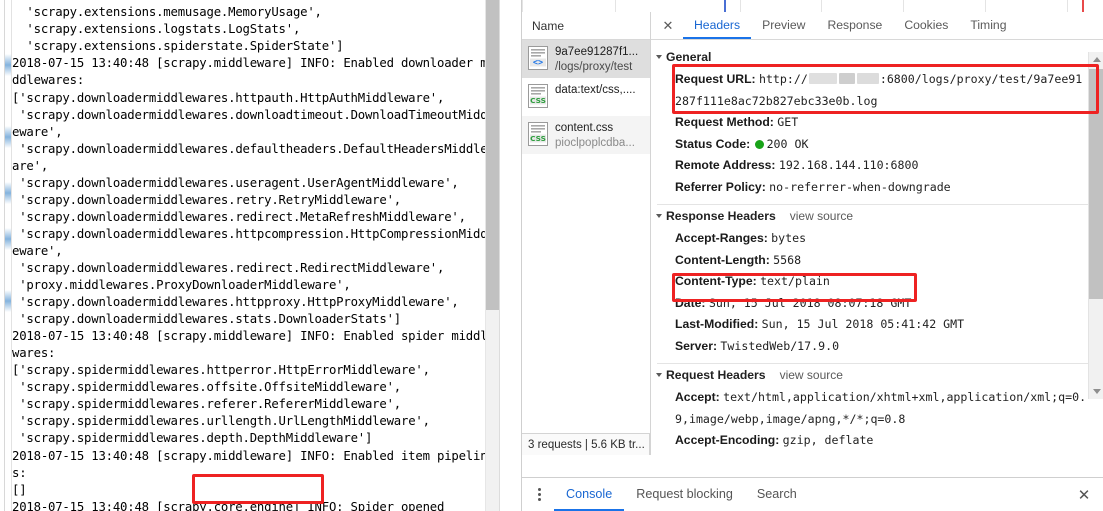  What do you see at coordinates (795, 281) in the screenshot?
I see `header-value: text/plain` at bounding box center [795, 281].